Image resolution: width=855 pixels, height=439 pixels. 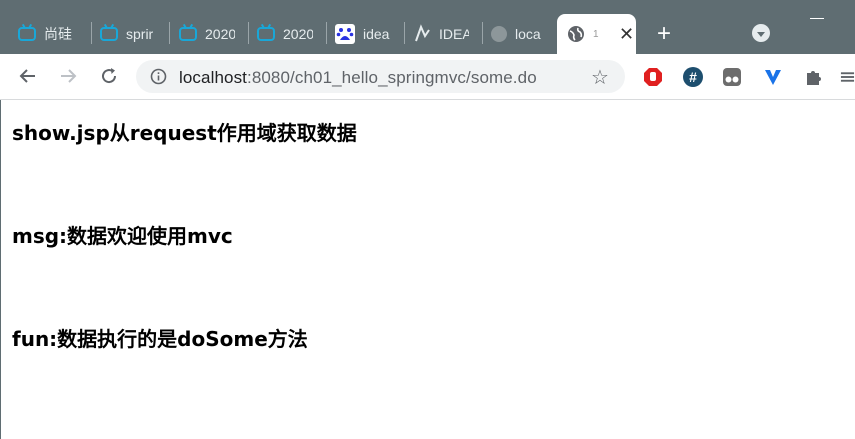 I want to click on tab-5: idea, so click(x=366, y=34).